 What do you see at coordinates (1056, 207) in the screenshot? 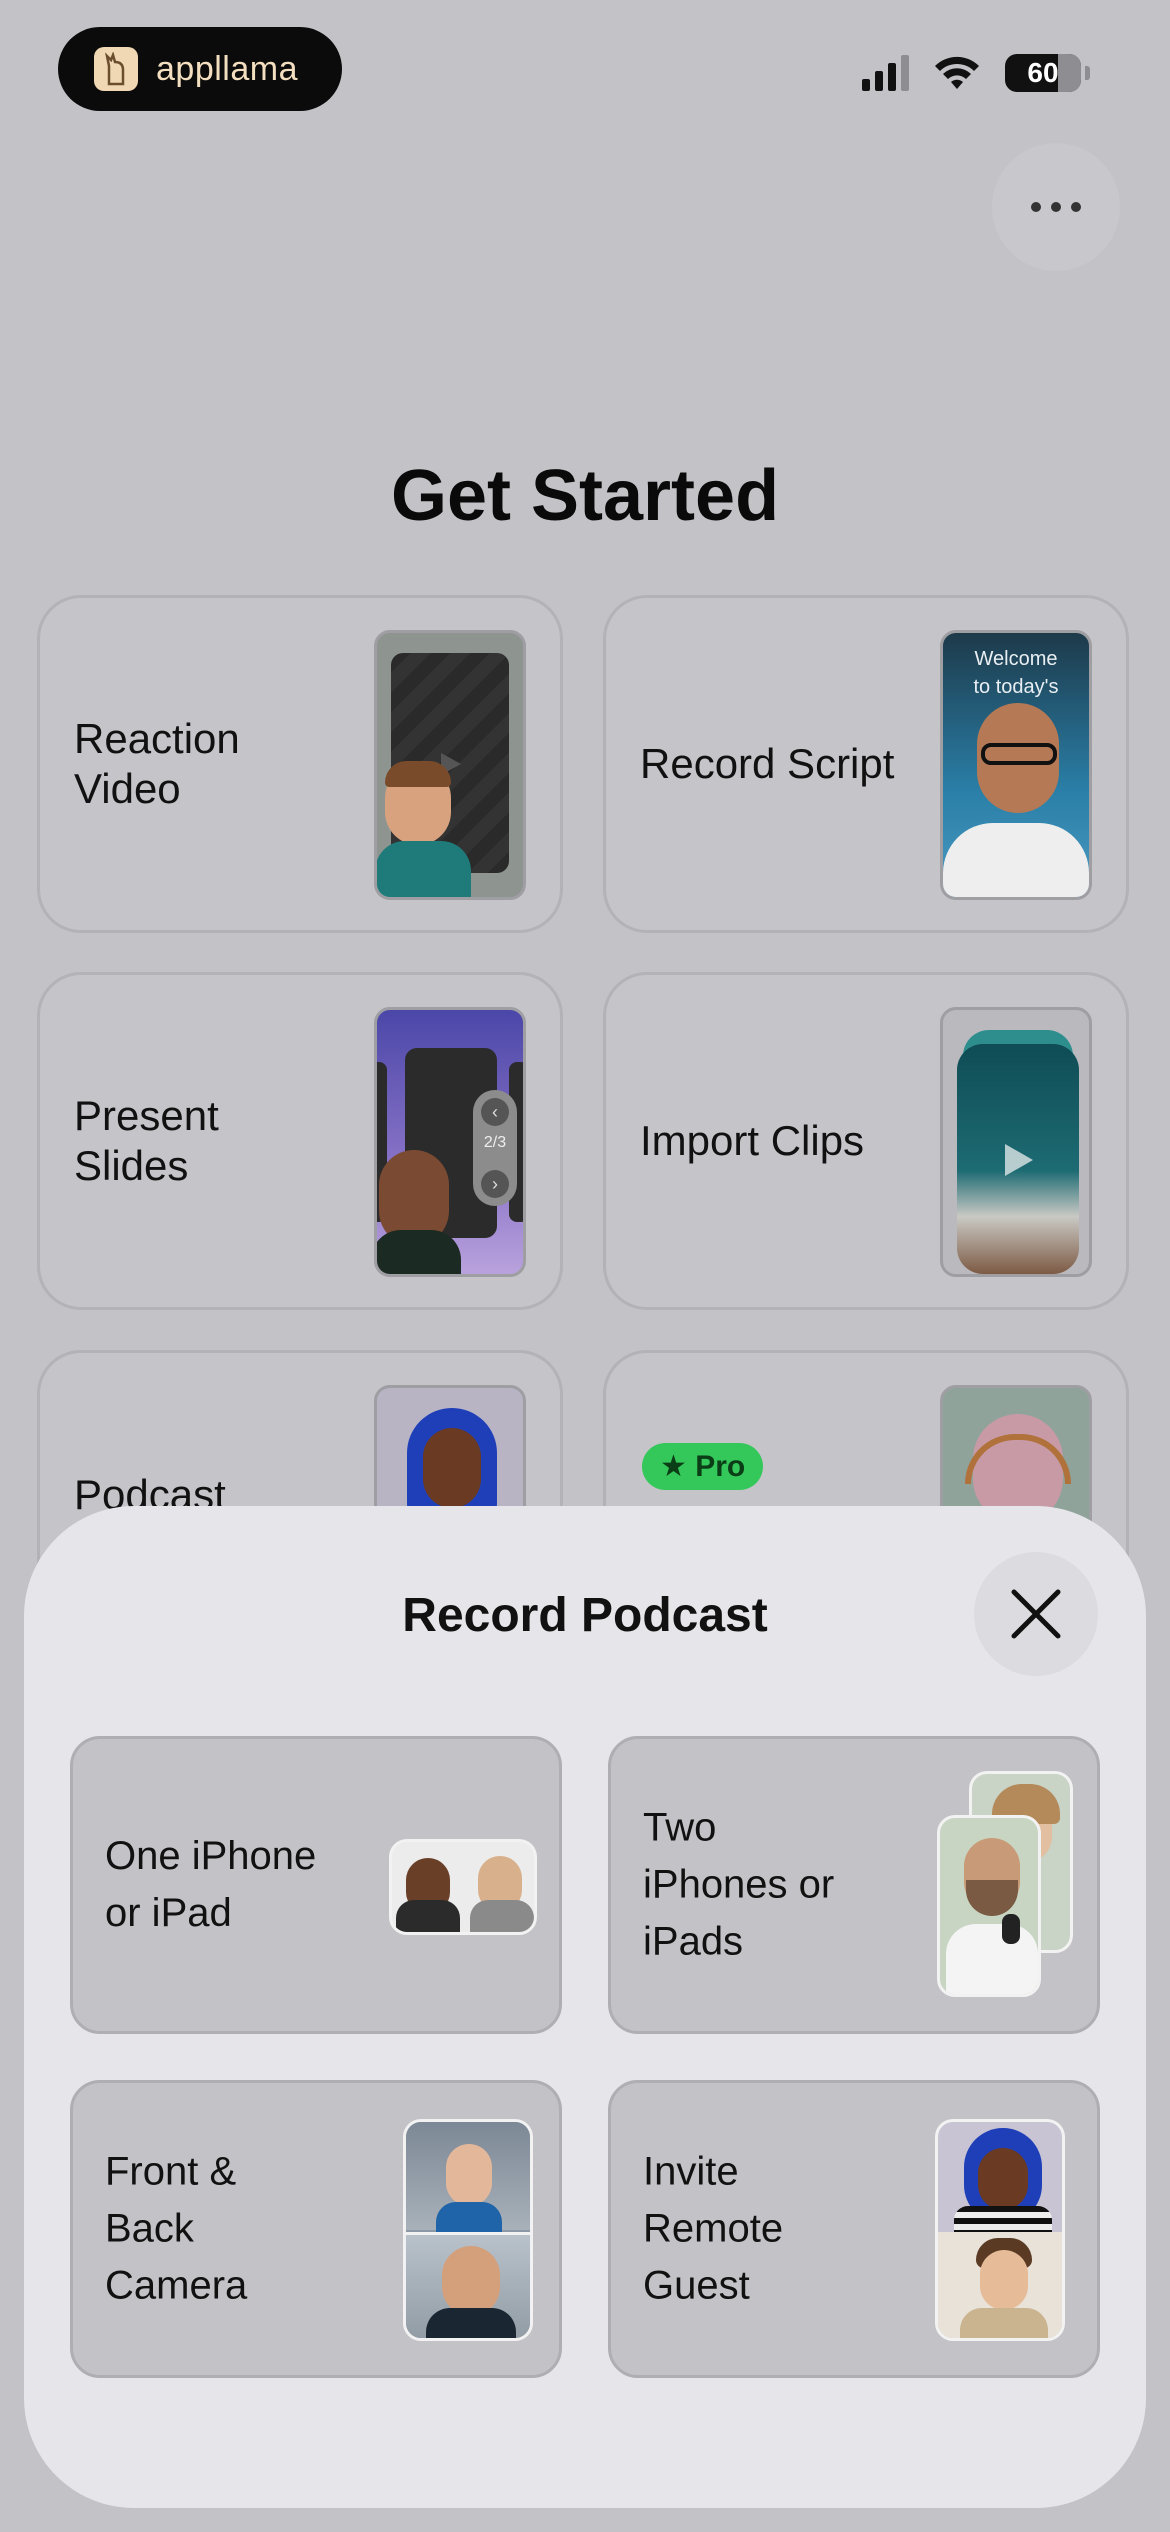
I see `more-options-button` at bounding box center [1056, 207].